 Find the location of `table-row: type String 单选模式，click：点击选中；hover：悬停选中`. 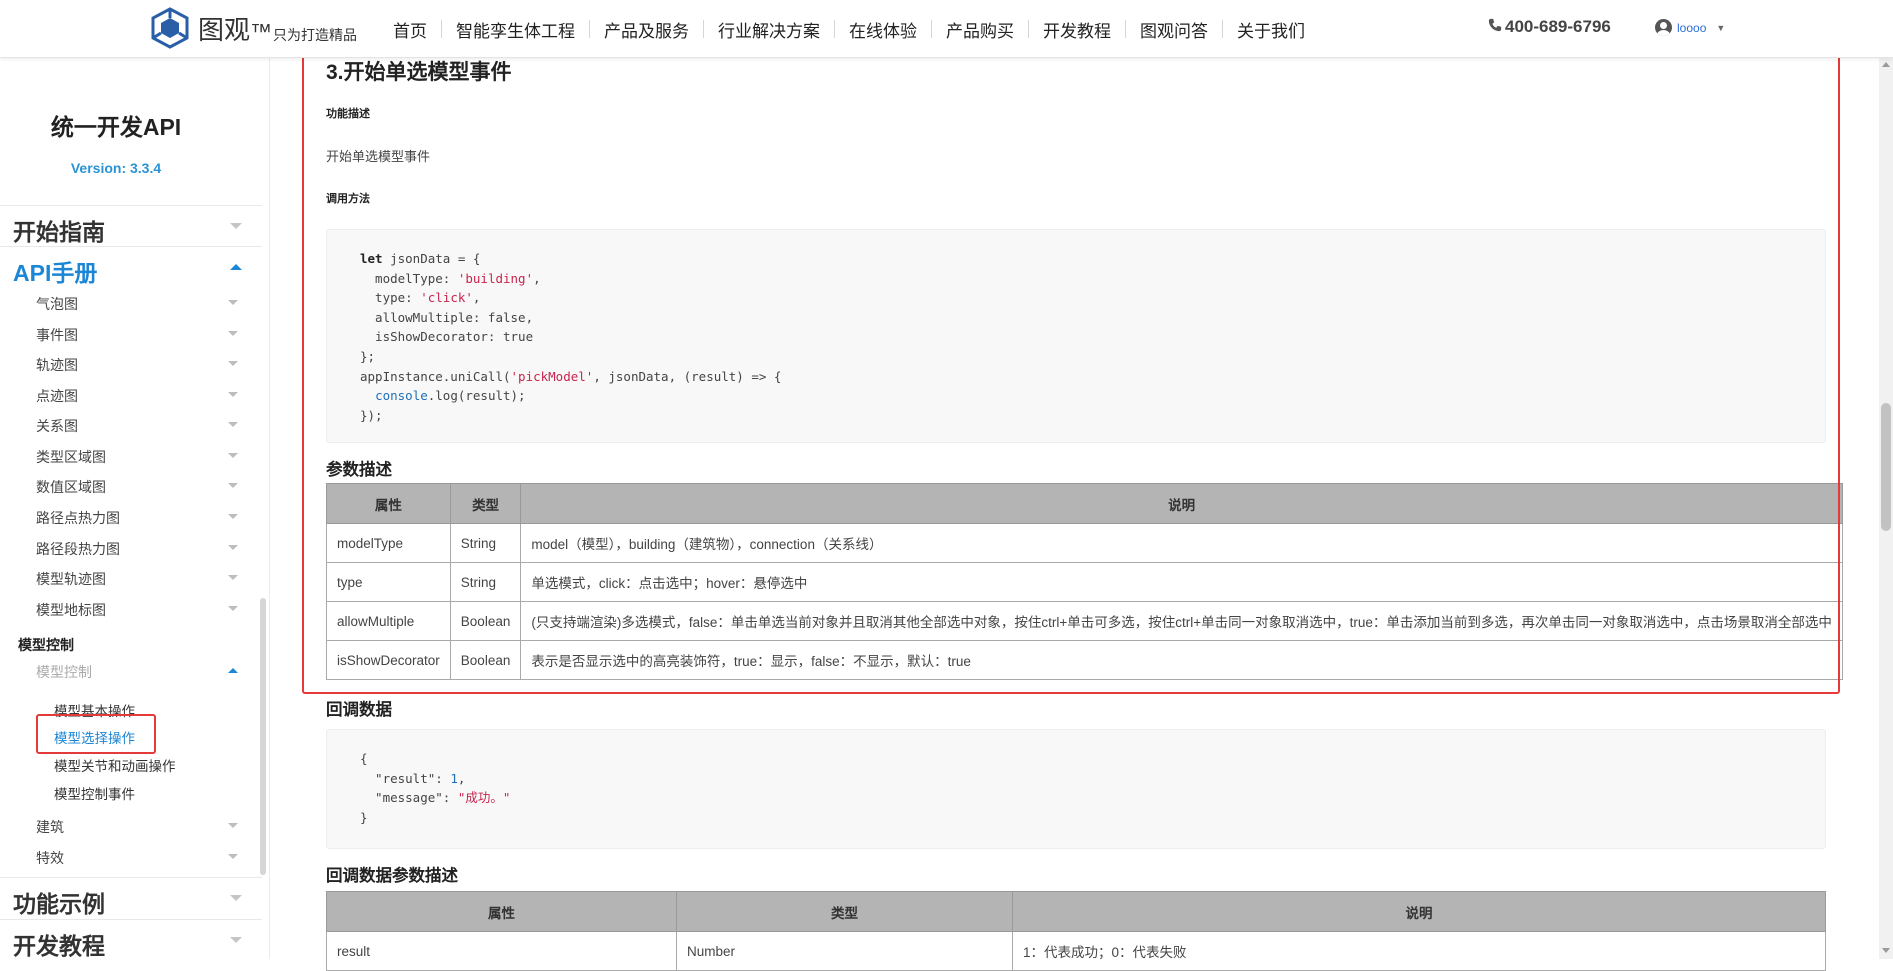

table-row: type String 单选模式，click：点击选中；hover：悬停选中 is located at coordinates (1084, 582).